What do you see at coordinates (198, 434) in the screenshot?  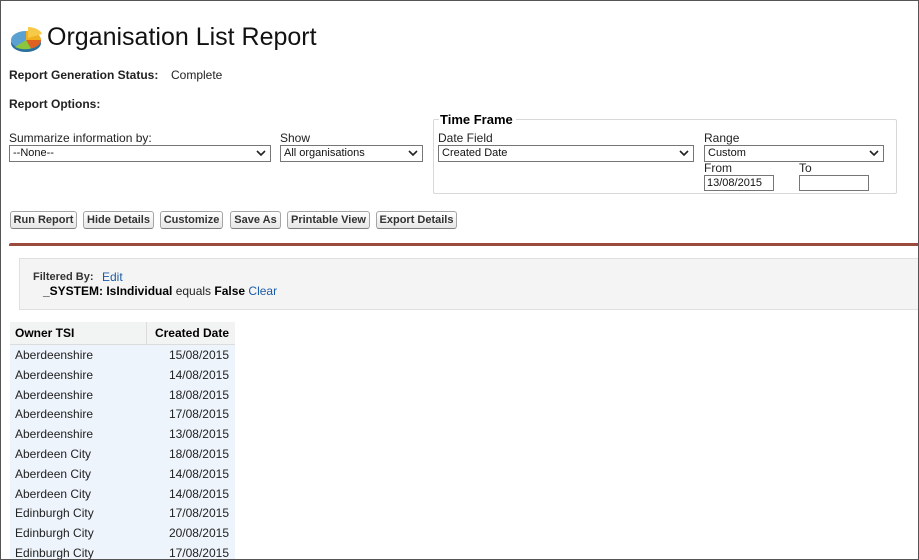 I see `cell-created-date: 13/08/2015` at bounding box center [198, 434].